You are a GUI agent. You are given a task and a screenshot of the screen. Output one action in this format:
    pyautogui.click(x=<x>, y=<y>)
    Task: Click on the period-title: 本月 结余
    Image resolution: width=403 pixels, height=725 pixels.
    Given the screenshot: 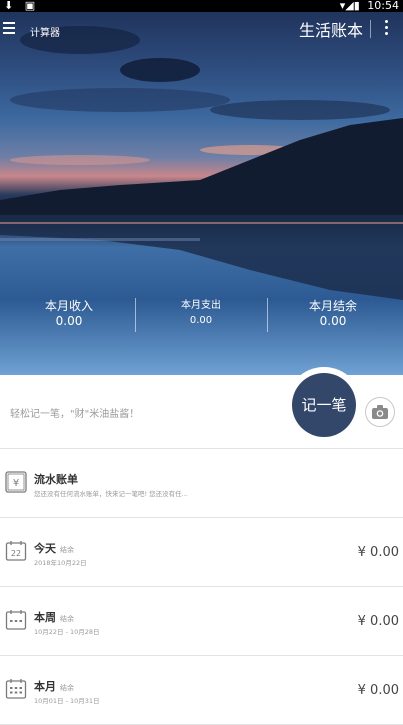 What is the action you would take?
    pyautogui.click(x=54, y=686)
    